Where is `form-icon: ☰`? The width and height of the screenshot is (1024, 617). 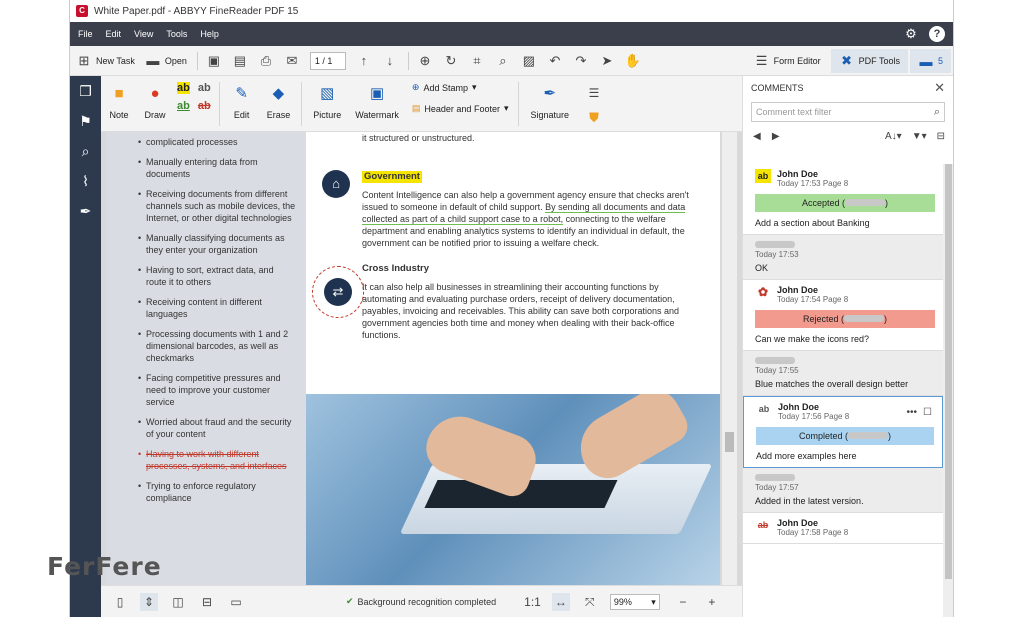 form-icon: ☰ is located at coordinates (761, 60).